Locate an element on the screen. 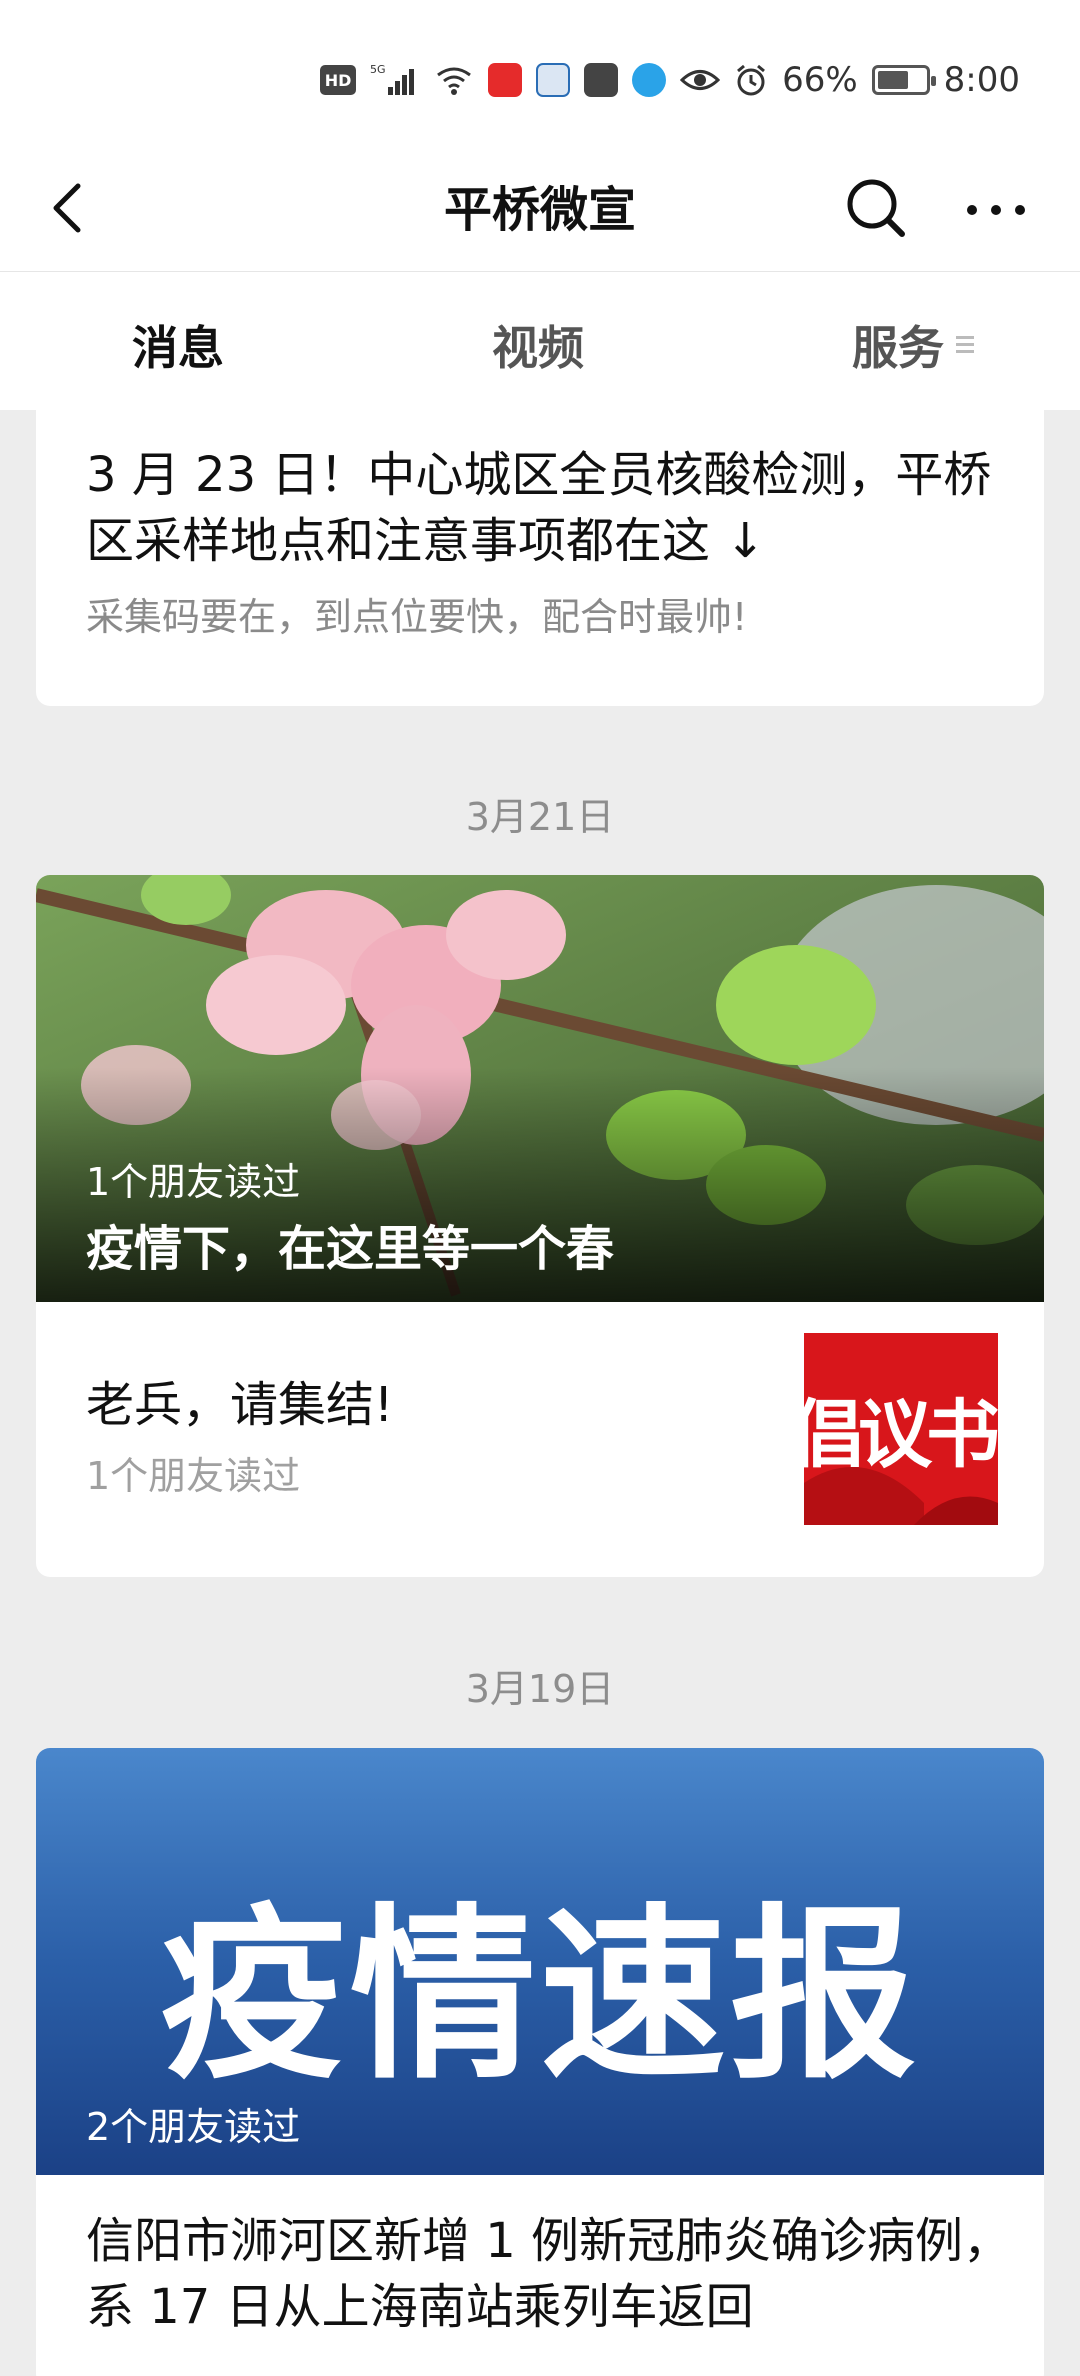 The width and height of the screenshot is (1080, 2376). banner-text: 疫情速报 is located at coordinates (539, 1994).